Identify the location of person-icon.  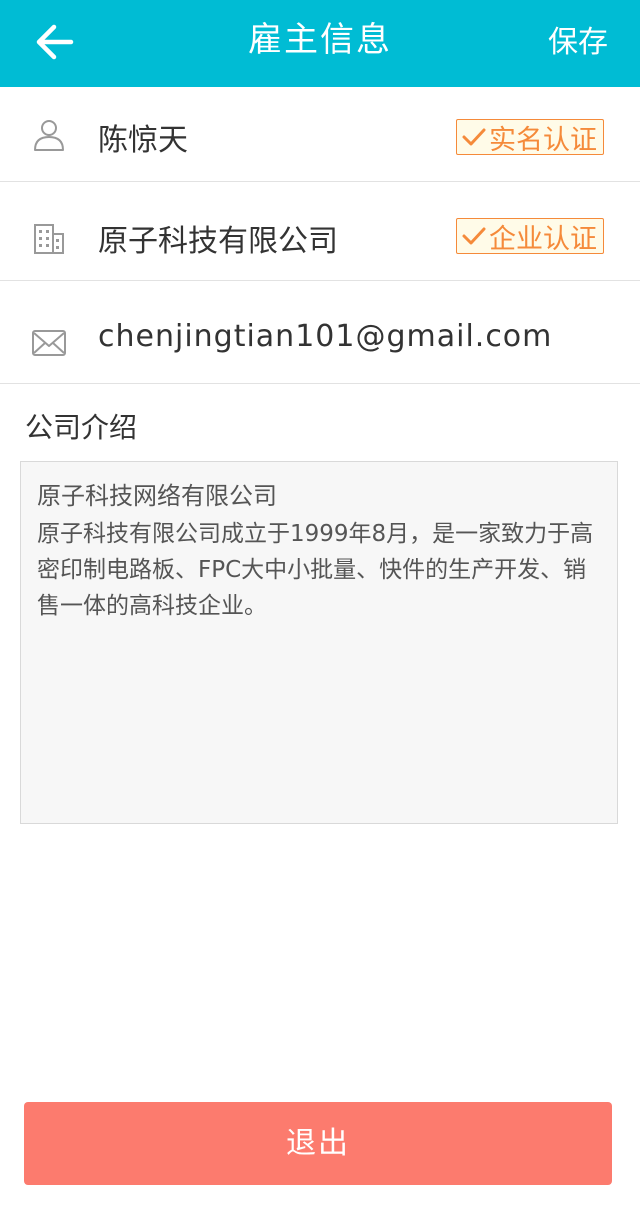
(49, 135).